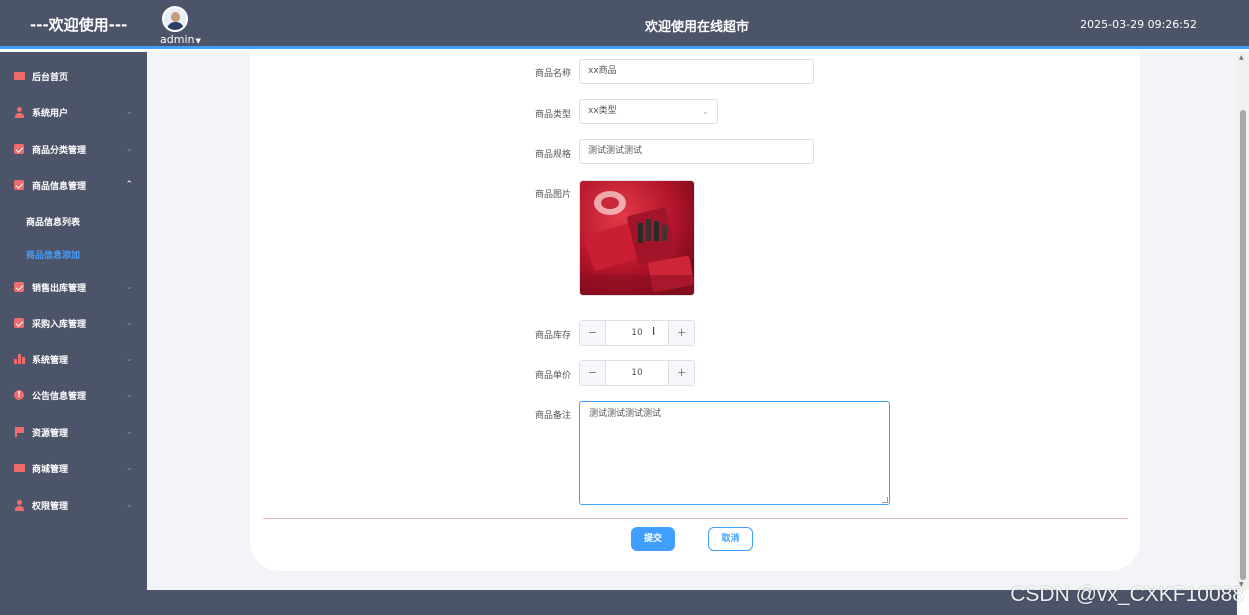  I want to click on goods-price-label: 商品单价, so click(552, 376).